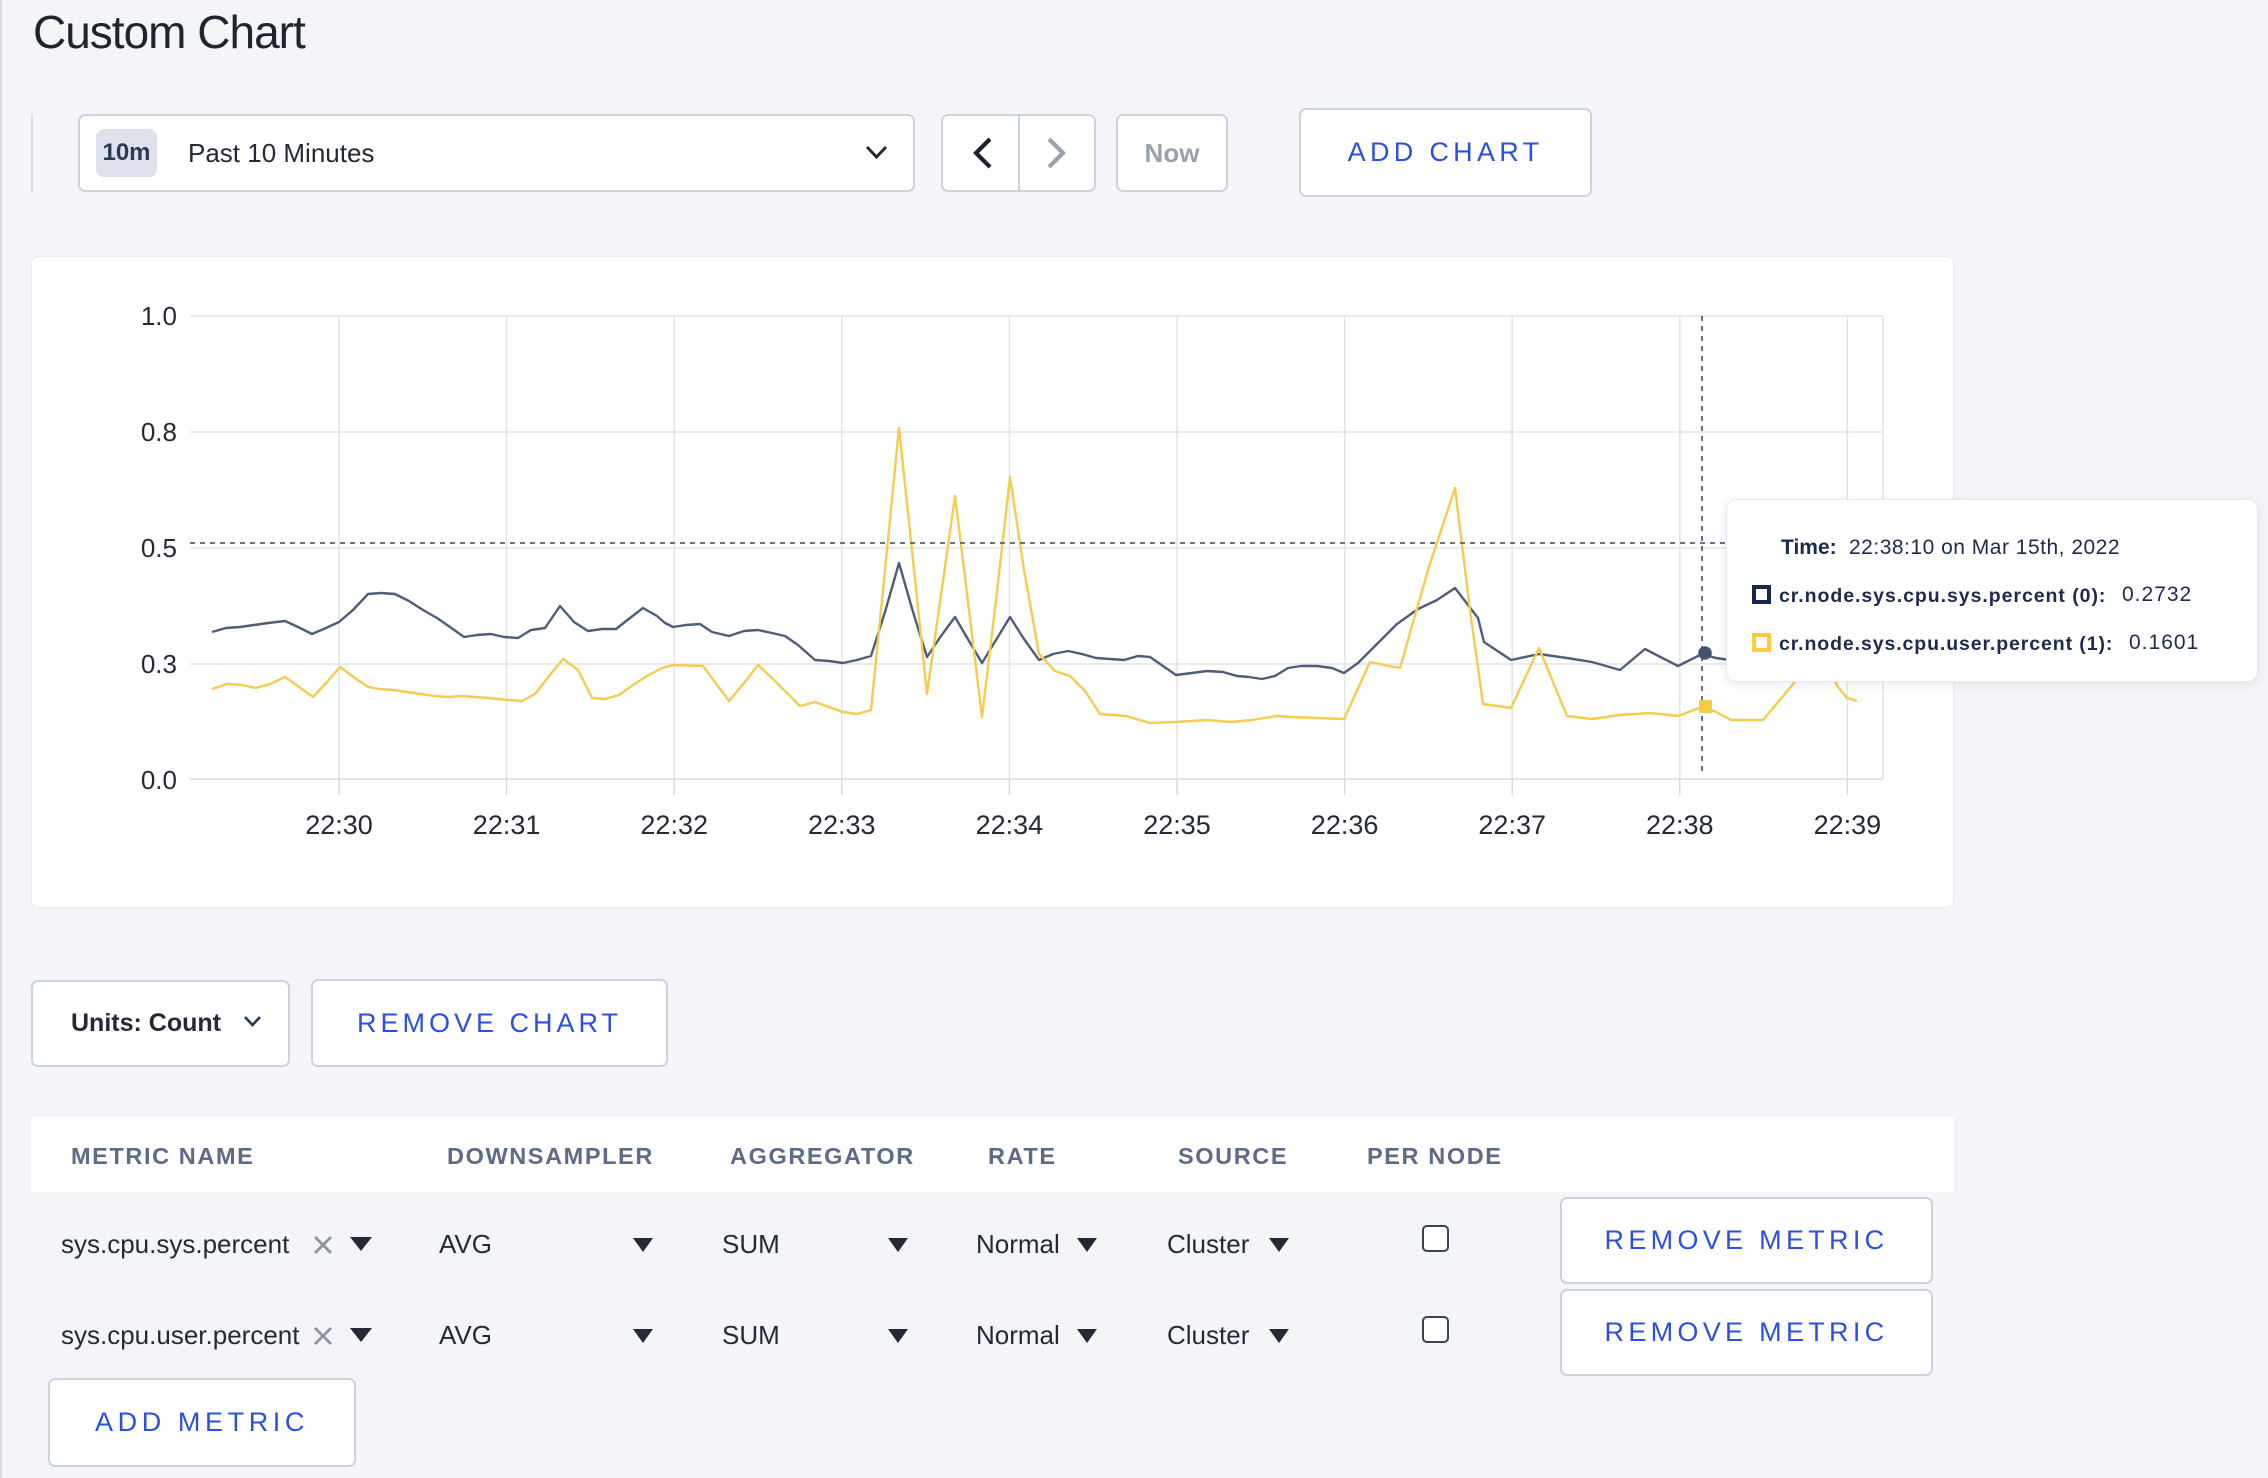 The image size is (2268, 1478). I want to click on svg-text: 22:35, so click(1177, 825).